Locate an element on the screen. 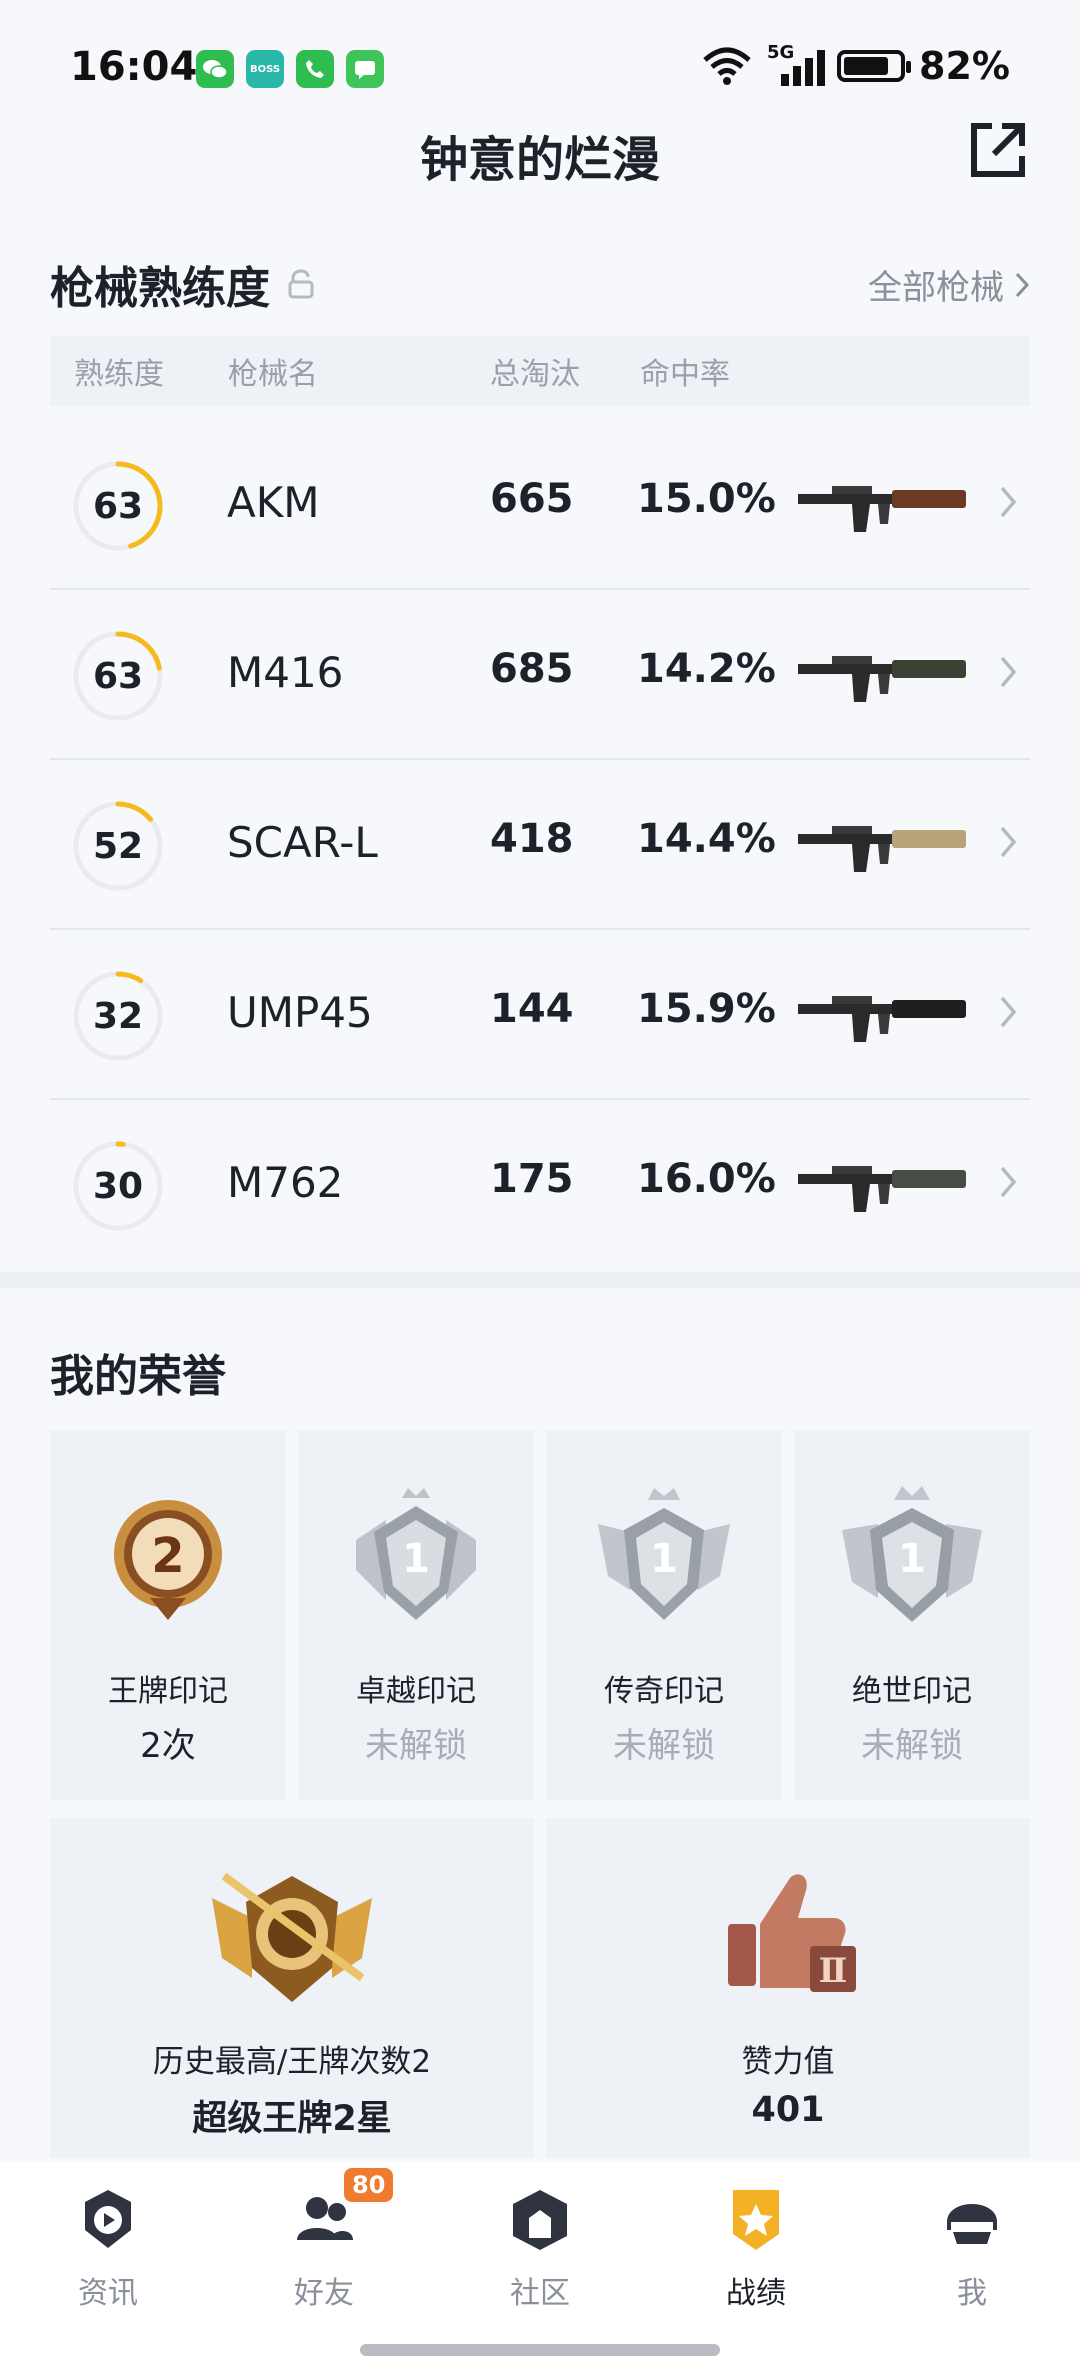 This screenshot has width=1080, height=2378. weapon-kills: 175 is located at coordinates (532, 1179).